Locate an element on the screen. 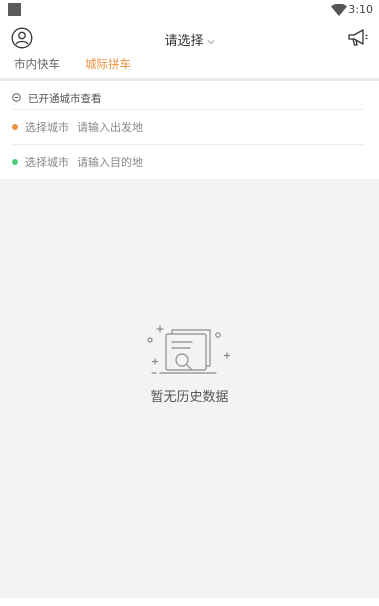 The height and width of the screenshot is (606, 379). megaphone-icon is located at coordinates (358, 38).